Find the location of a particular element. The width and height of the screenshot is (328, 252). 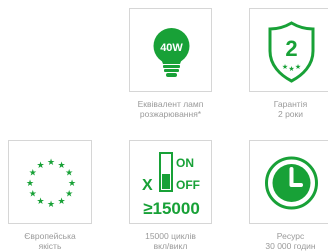

eu-stars-icon: ★ ★ ★ ★ ★ ★ ★ ★ ★ ★ ★ ★ is located at coordinates (51, 184).